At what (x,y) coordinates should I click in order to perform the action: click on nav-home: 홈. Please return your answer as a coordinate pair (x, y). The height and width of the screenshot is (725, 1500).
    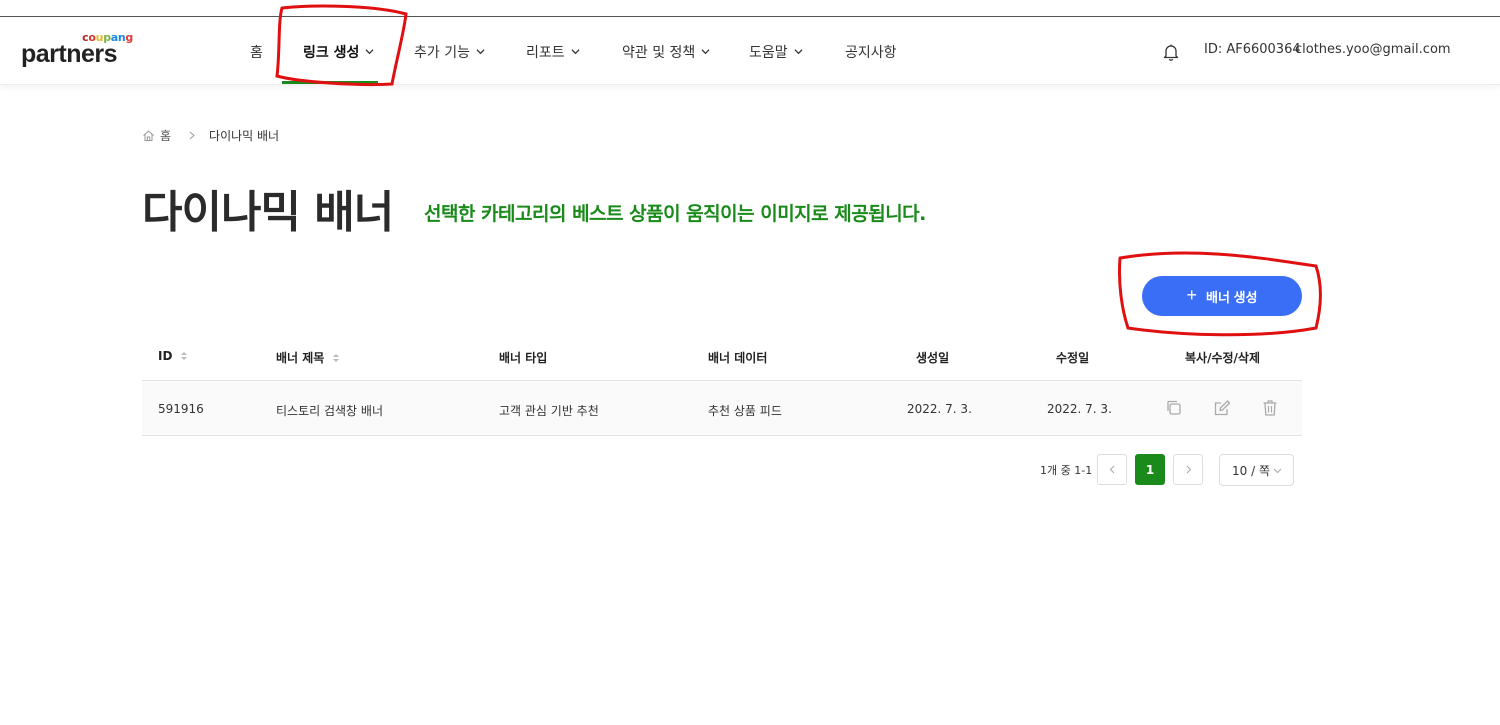
    Looking at the image, I should click on (256, 52).